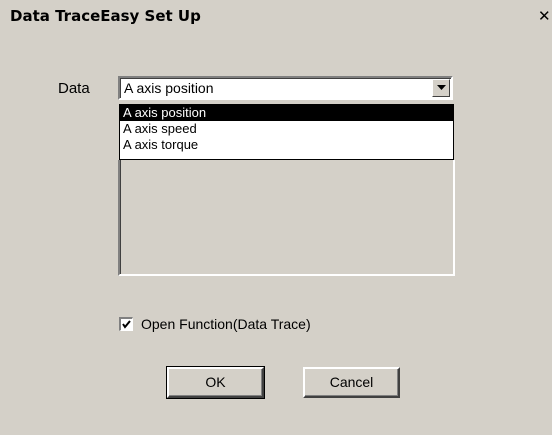 The height and width of the screenshot is (435, 552). I want to click on open-function-checkbox, so click(126, 324).